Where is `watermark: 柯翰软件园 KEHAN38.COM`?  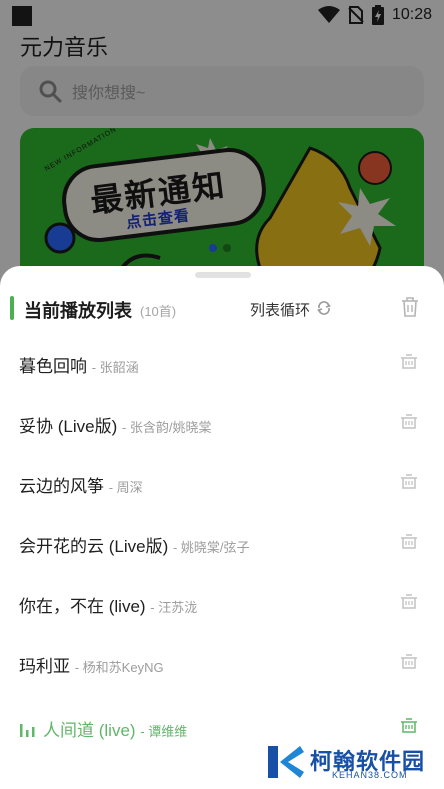
watermark: 柯翰软件园 KEHAN38.COM is located at coordinates (351, 762).